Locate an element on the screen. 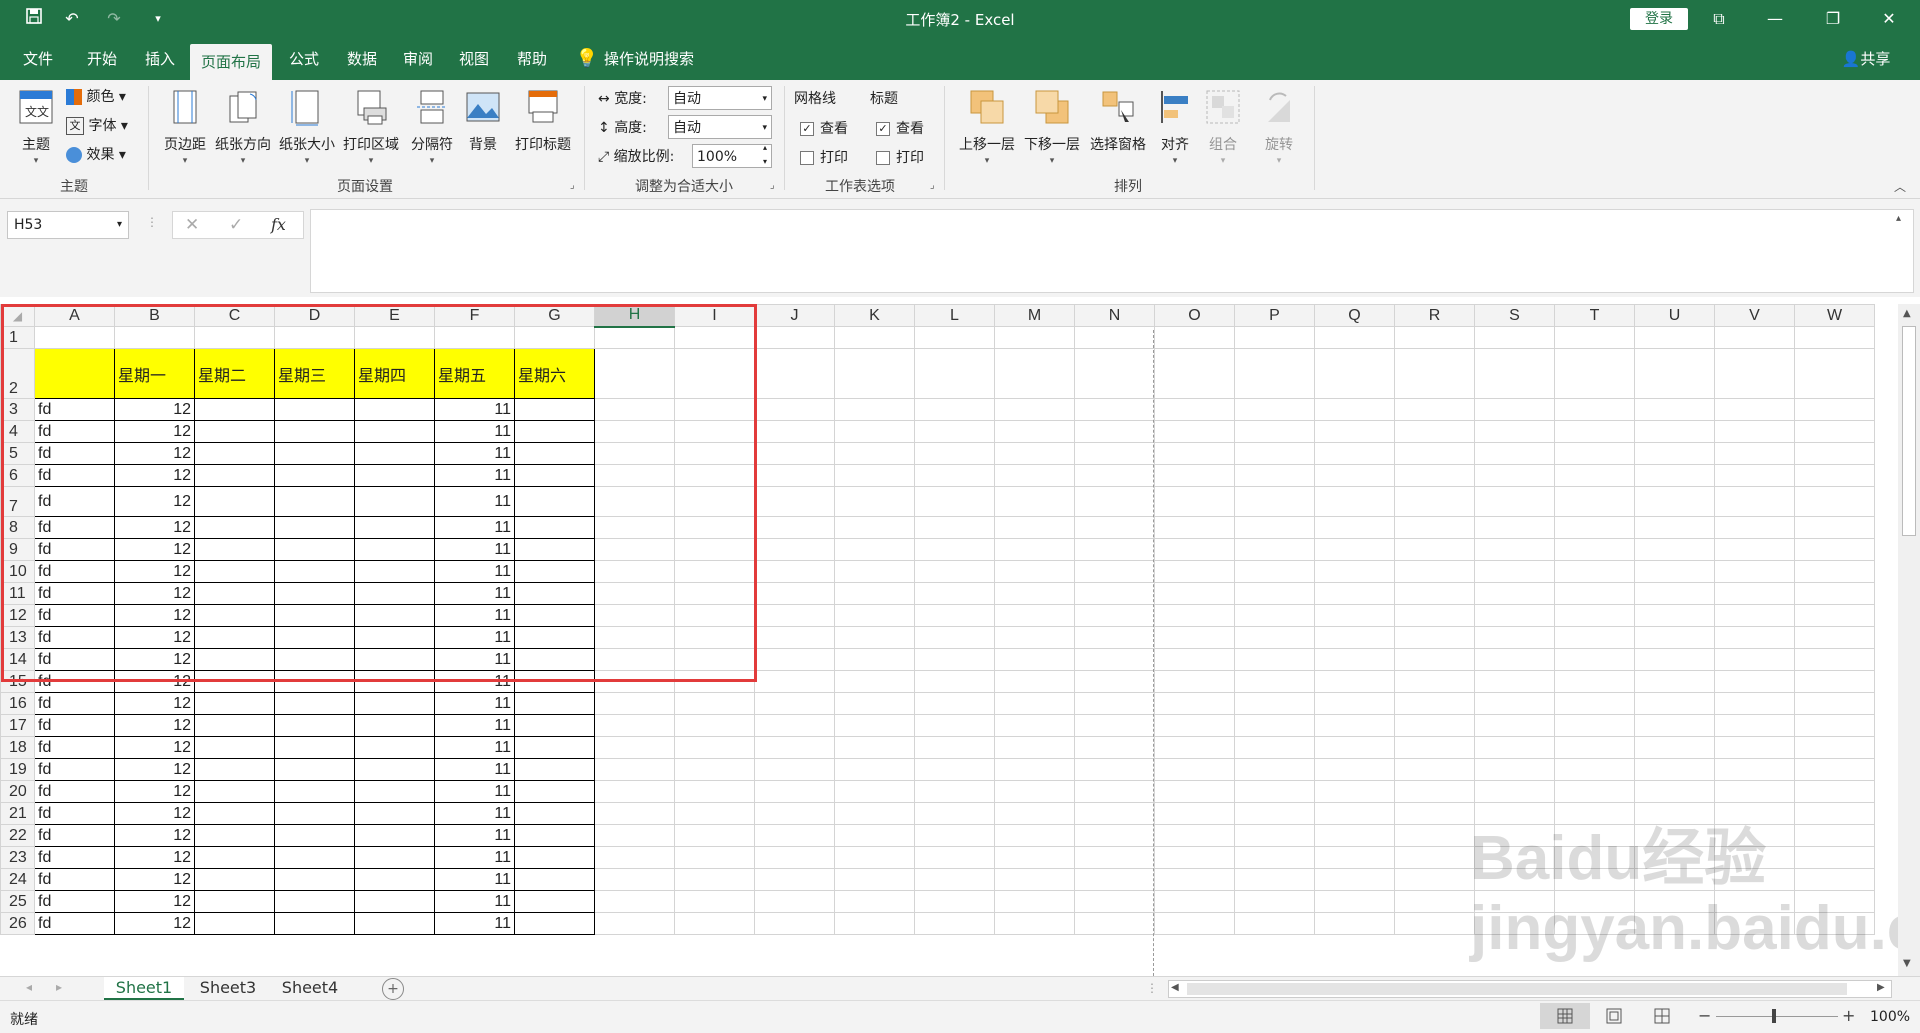  restore-button: ❐ is located at coordinates (1833, 19).